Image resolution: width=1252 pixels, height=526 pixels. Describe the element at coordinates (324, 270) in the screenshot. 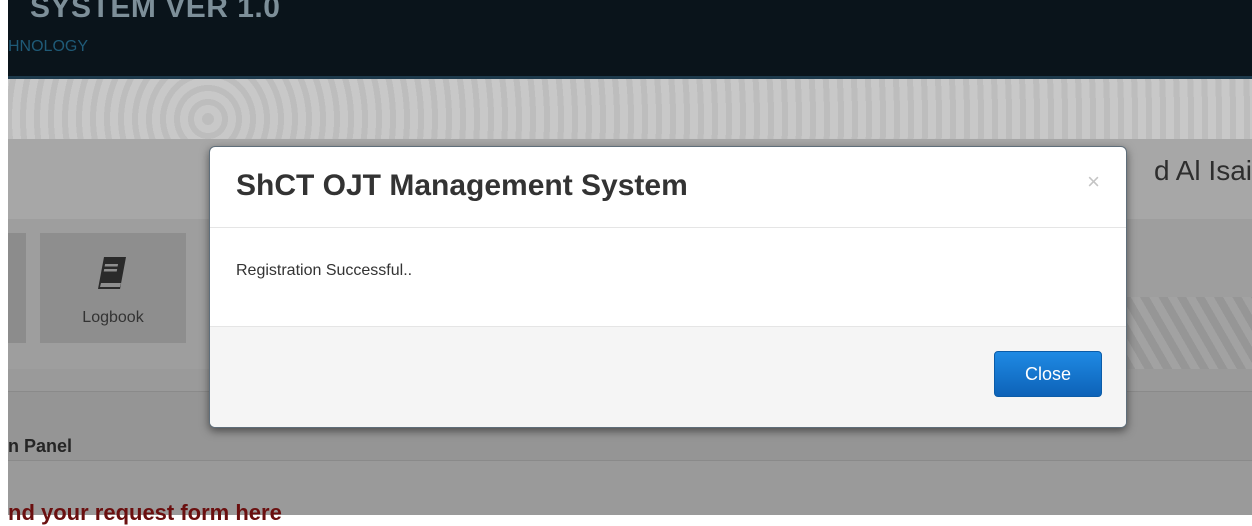

I see `modal-message: Registration Successful..` at that location.